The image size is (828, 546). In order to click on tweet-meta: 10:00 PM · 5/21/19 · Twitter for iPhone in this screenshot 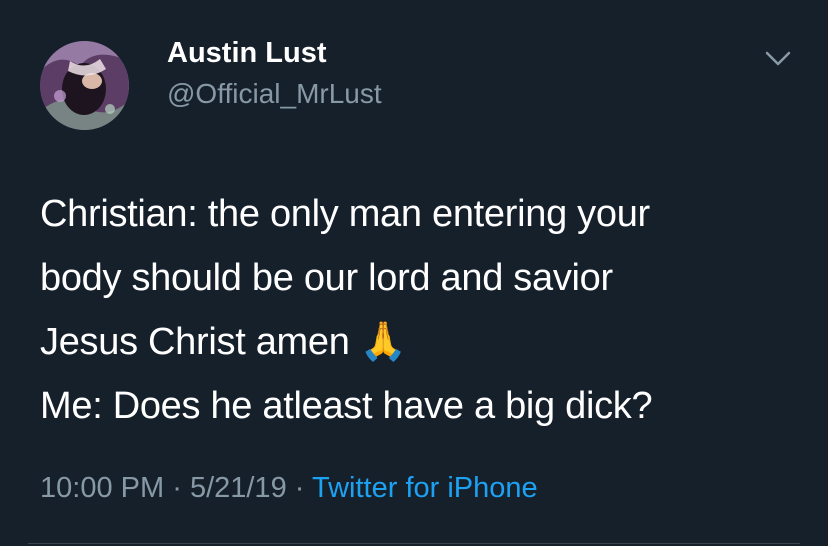, I will do `click(289, 488)`.